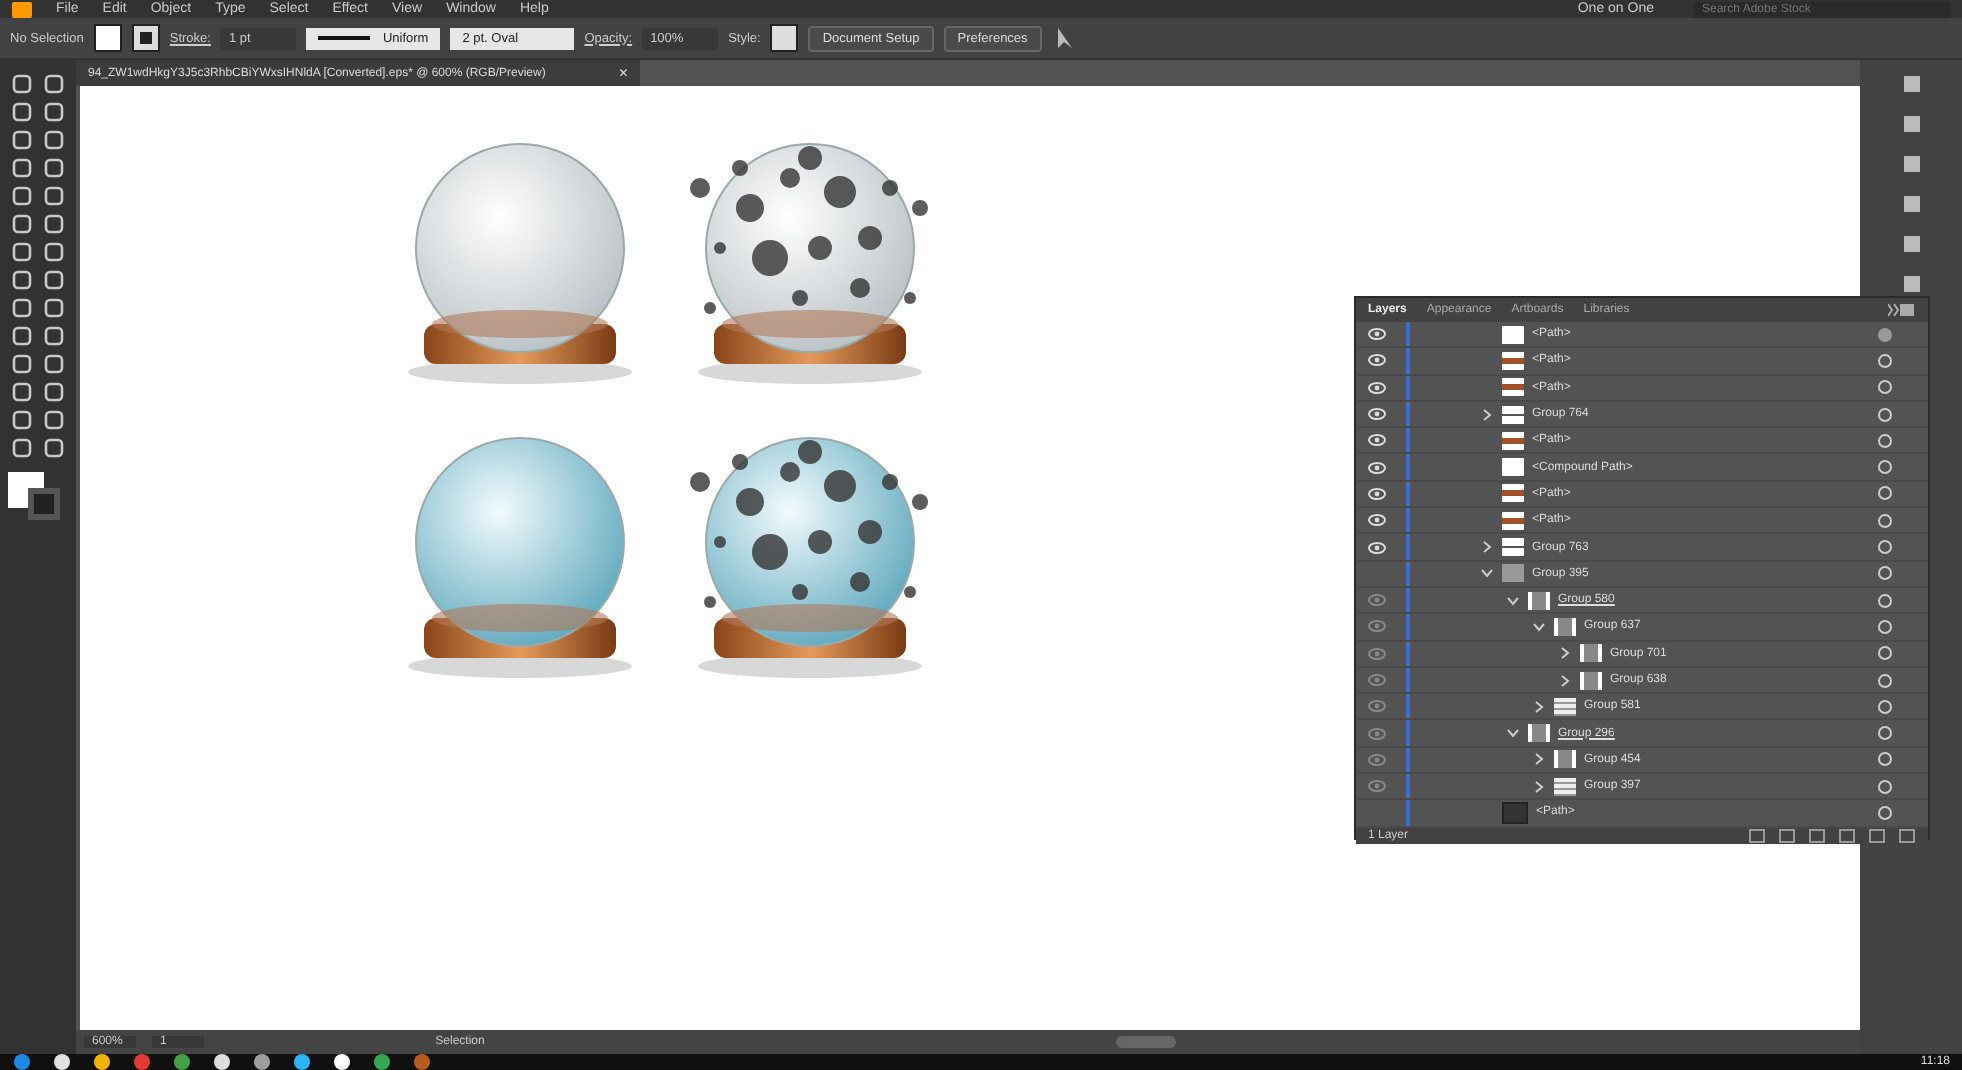  Describe the element at coordinates (1146, 1042) in the screenshot. I see `horizontal-scrollbar` at that location.